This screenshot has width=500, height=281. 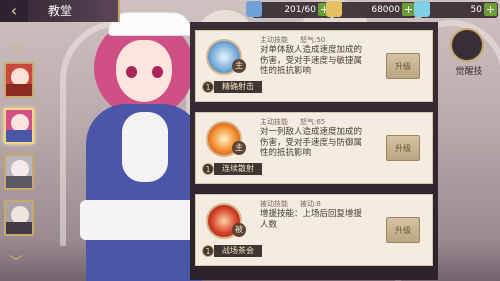 What do you see at coordinates (74, 11) in the screenshot?
I see `page-title: 教堂` at bounding box center [74, 11].